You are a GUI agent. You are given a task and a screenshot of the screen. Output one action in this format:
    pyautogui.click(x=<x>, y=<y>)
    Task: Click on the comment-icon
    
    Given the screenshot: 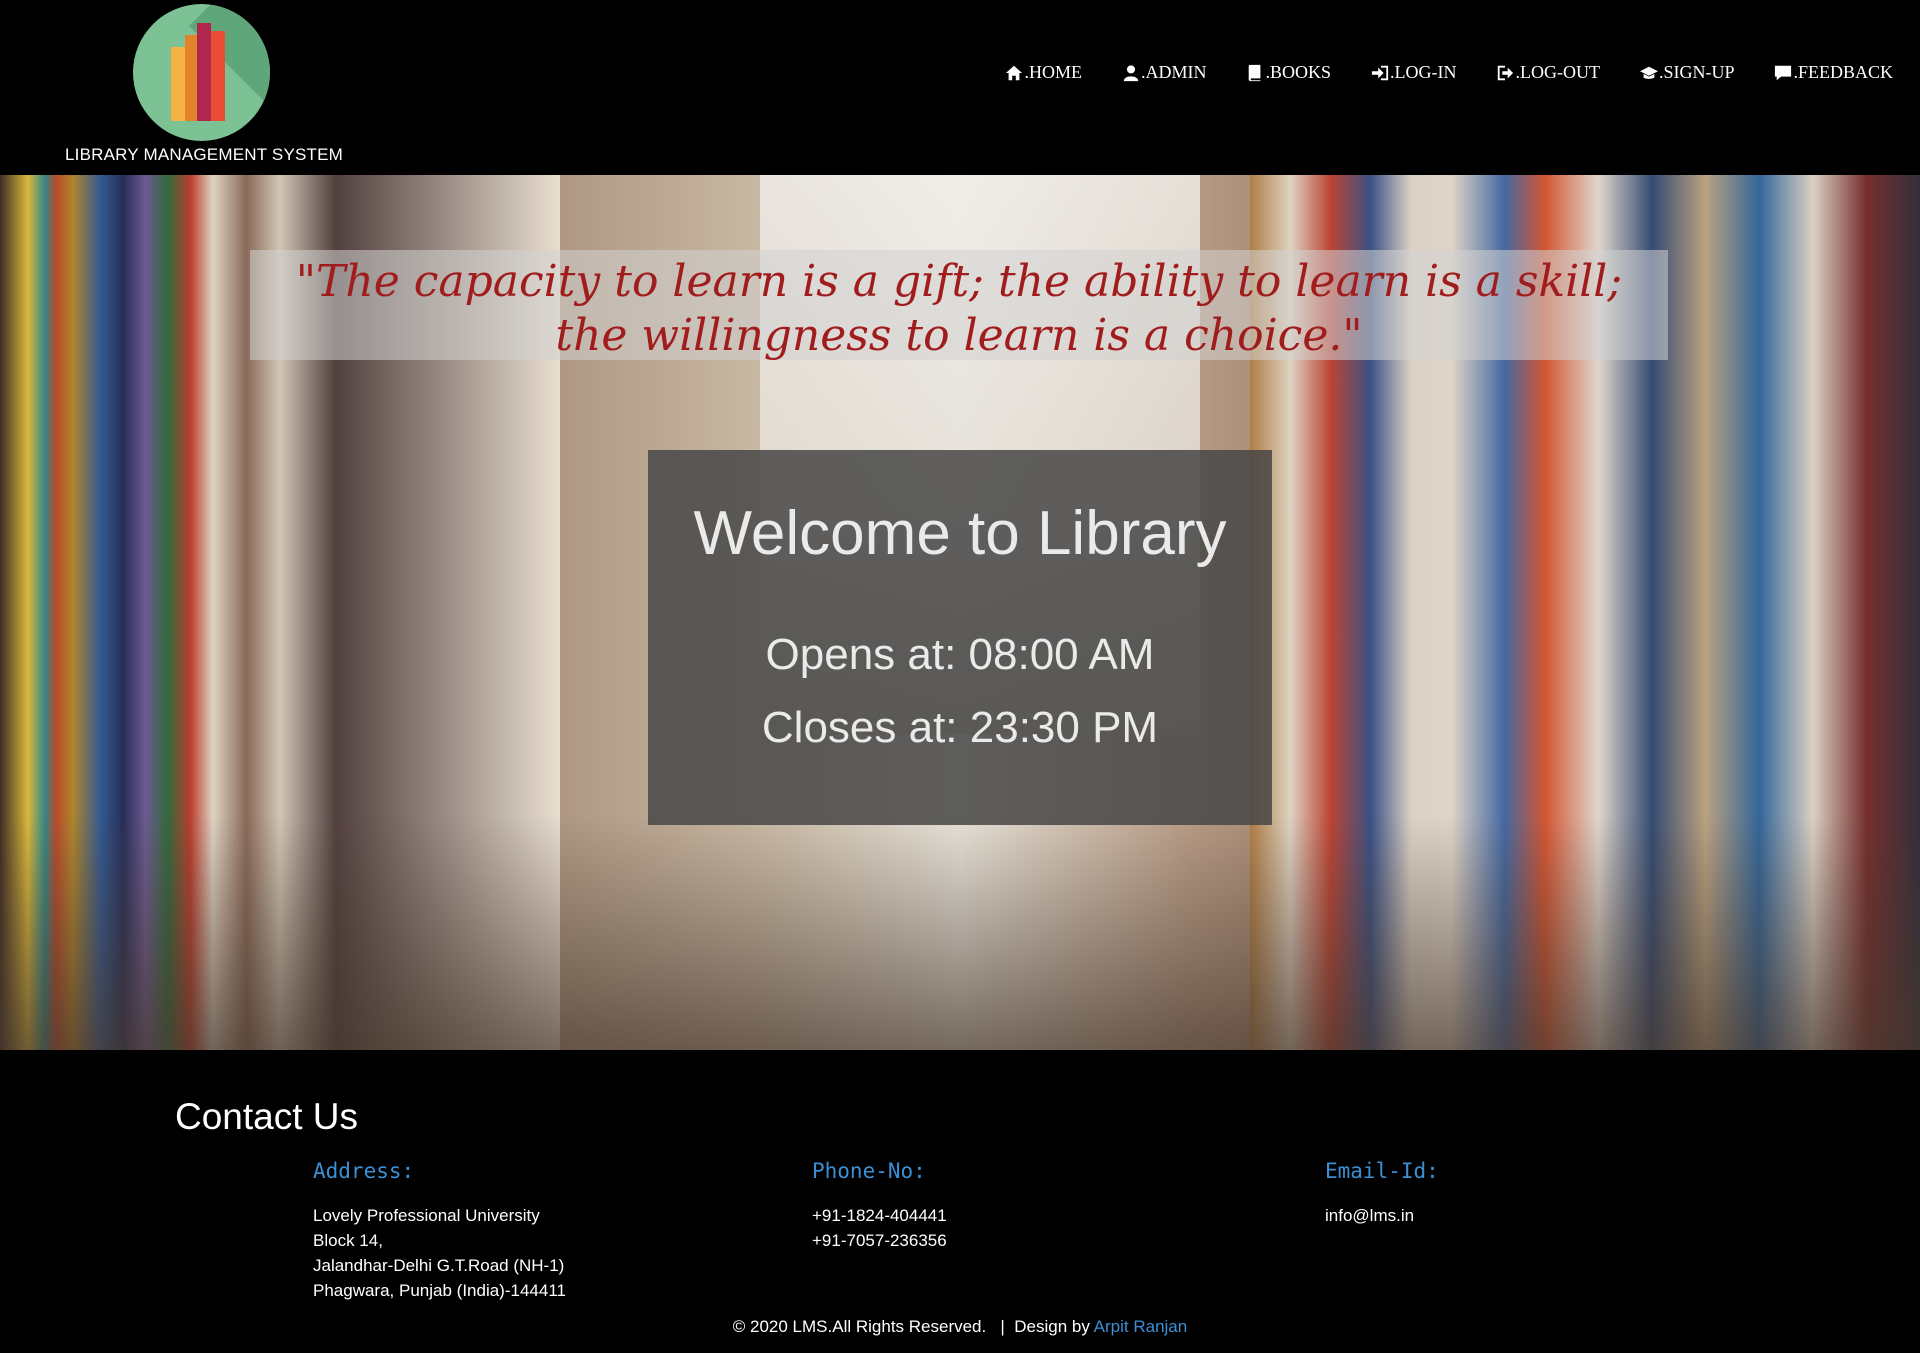 What is the action you would take?
    pyautogui.click(x=1783, y=72)
    